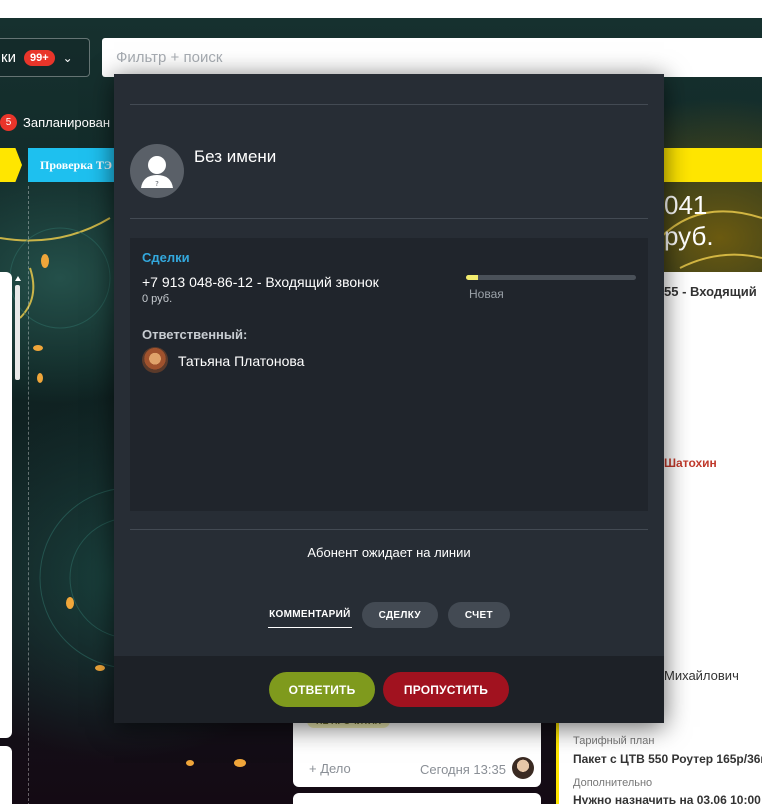 This screenshot has height=804, width=762. What do you see at coordinates (169, 57) in the screenshot?
I see `search-placeholder: Фильтр + поиск` at bounding box center [169, 57].